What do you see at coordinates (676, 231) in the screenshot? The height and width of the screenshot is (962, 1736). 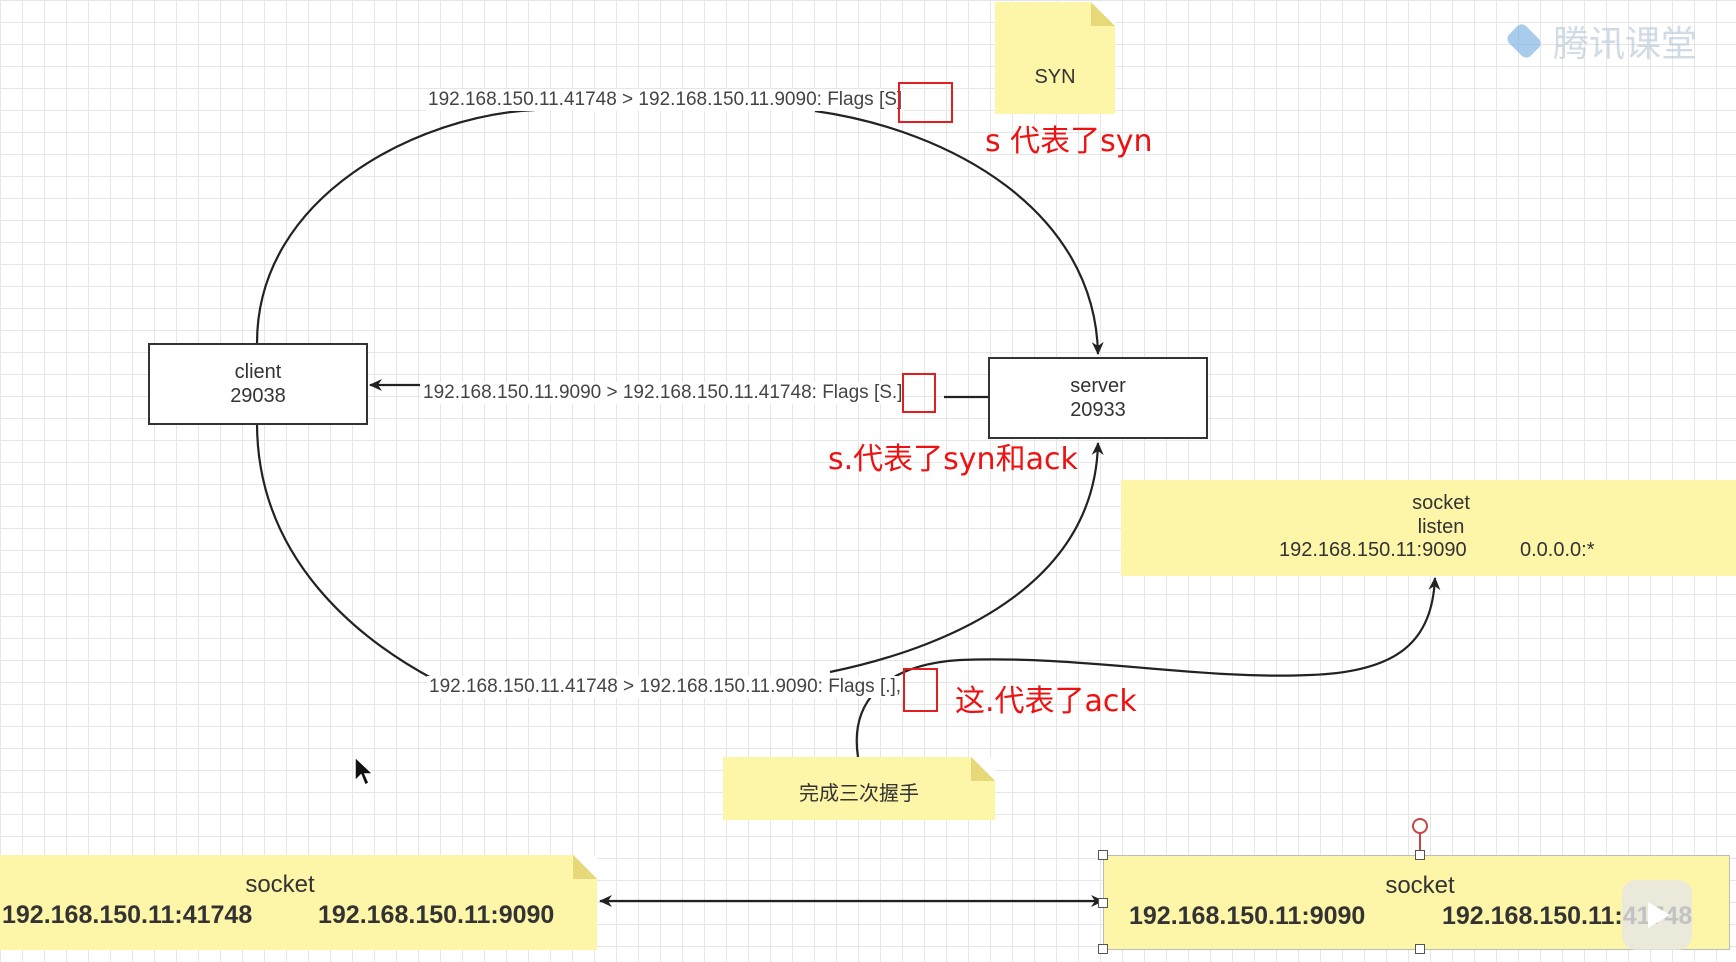 I see `edge-syn` at bounding box center [676, 231].